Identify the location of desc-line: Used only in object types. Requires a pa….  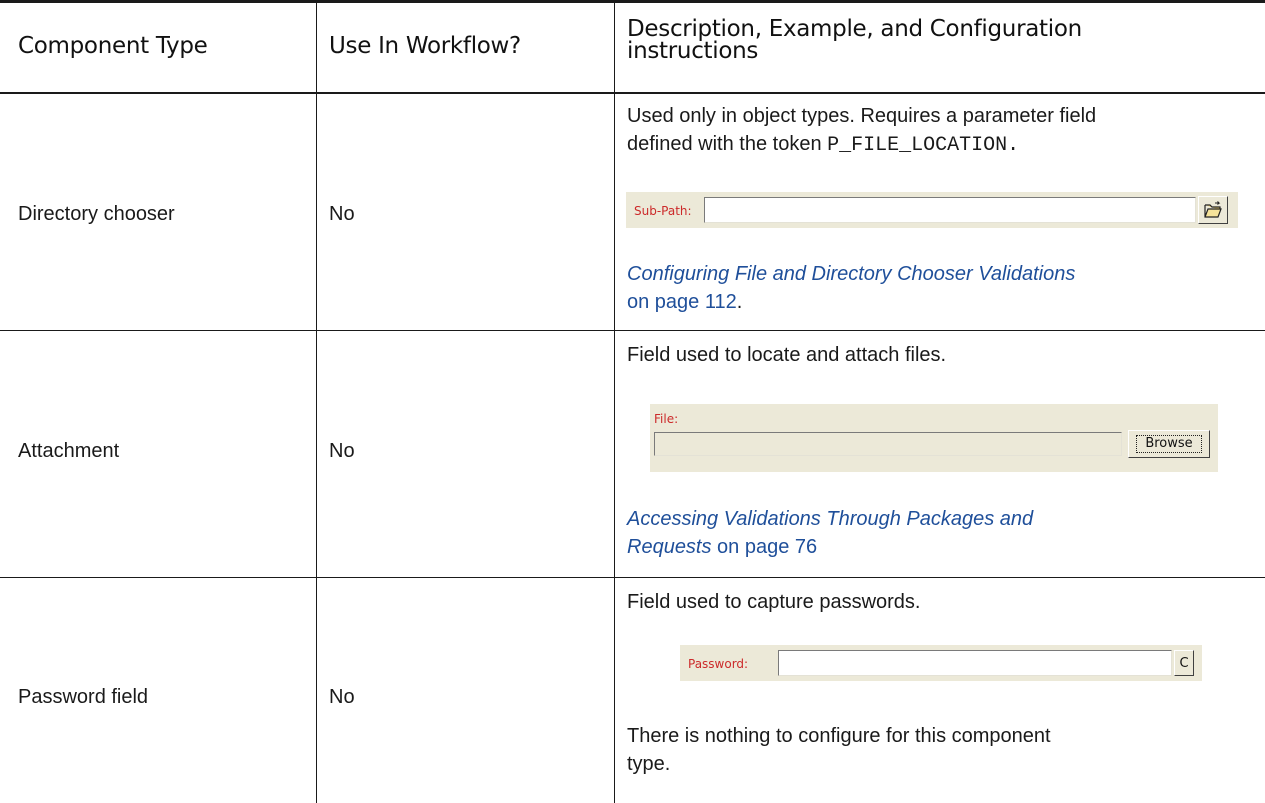
(862, 116).